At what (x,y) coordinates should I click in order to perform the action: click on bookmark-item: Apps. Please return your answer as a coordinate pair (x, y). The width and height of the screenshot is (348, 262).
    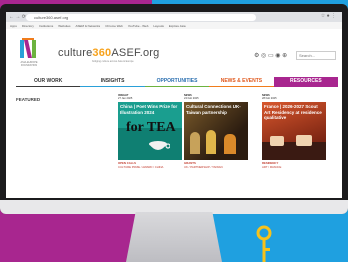
    Looking at the image, I should click on (13, 26).